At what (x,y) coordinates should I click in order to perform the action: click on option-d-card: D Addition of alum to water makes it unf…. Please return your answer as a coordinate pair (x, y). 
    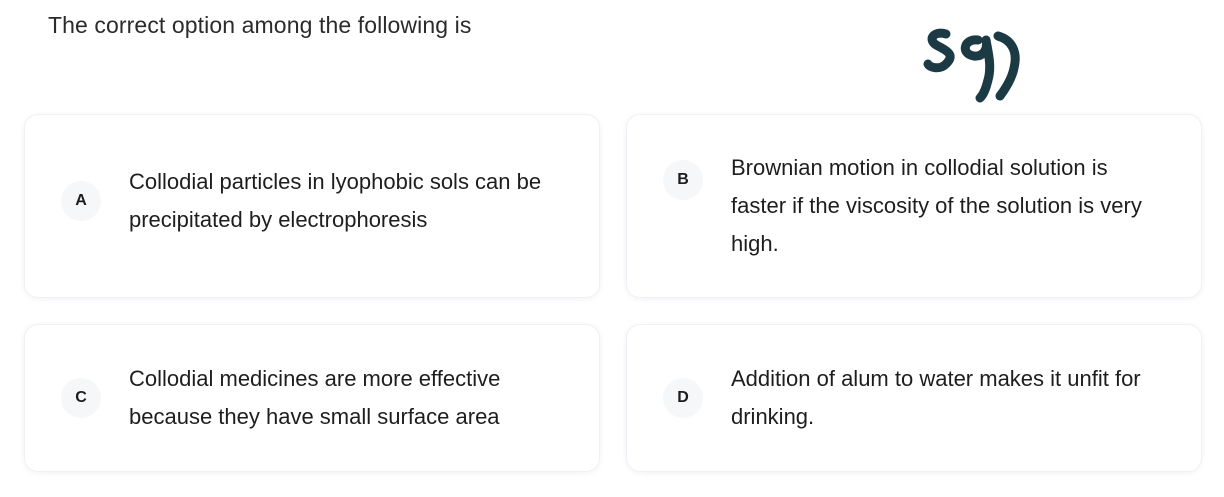
    Looking at the image, I should click on (914, 398).